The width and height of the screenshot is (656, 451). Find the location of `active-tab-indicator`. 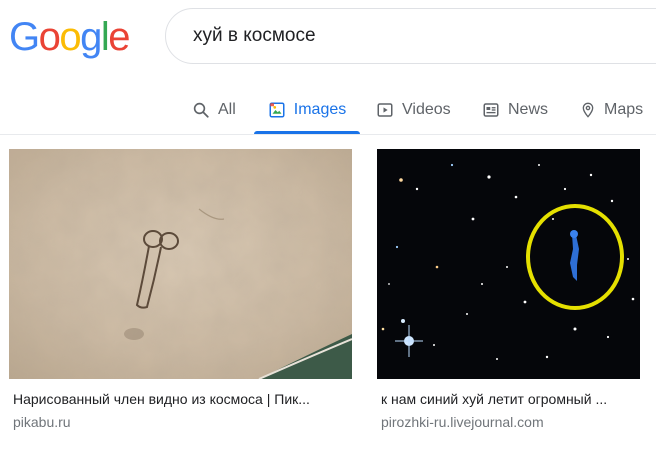

active-tab-indicator is located at coordinates (307, 132).